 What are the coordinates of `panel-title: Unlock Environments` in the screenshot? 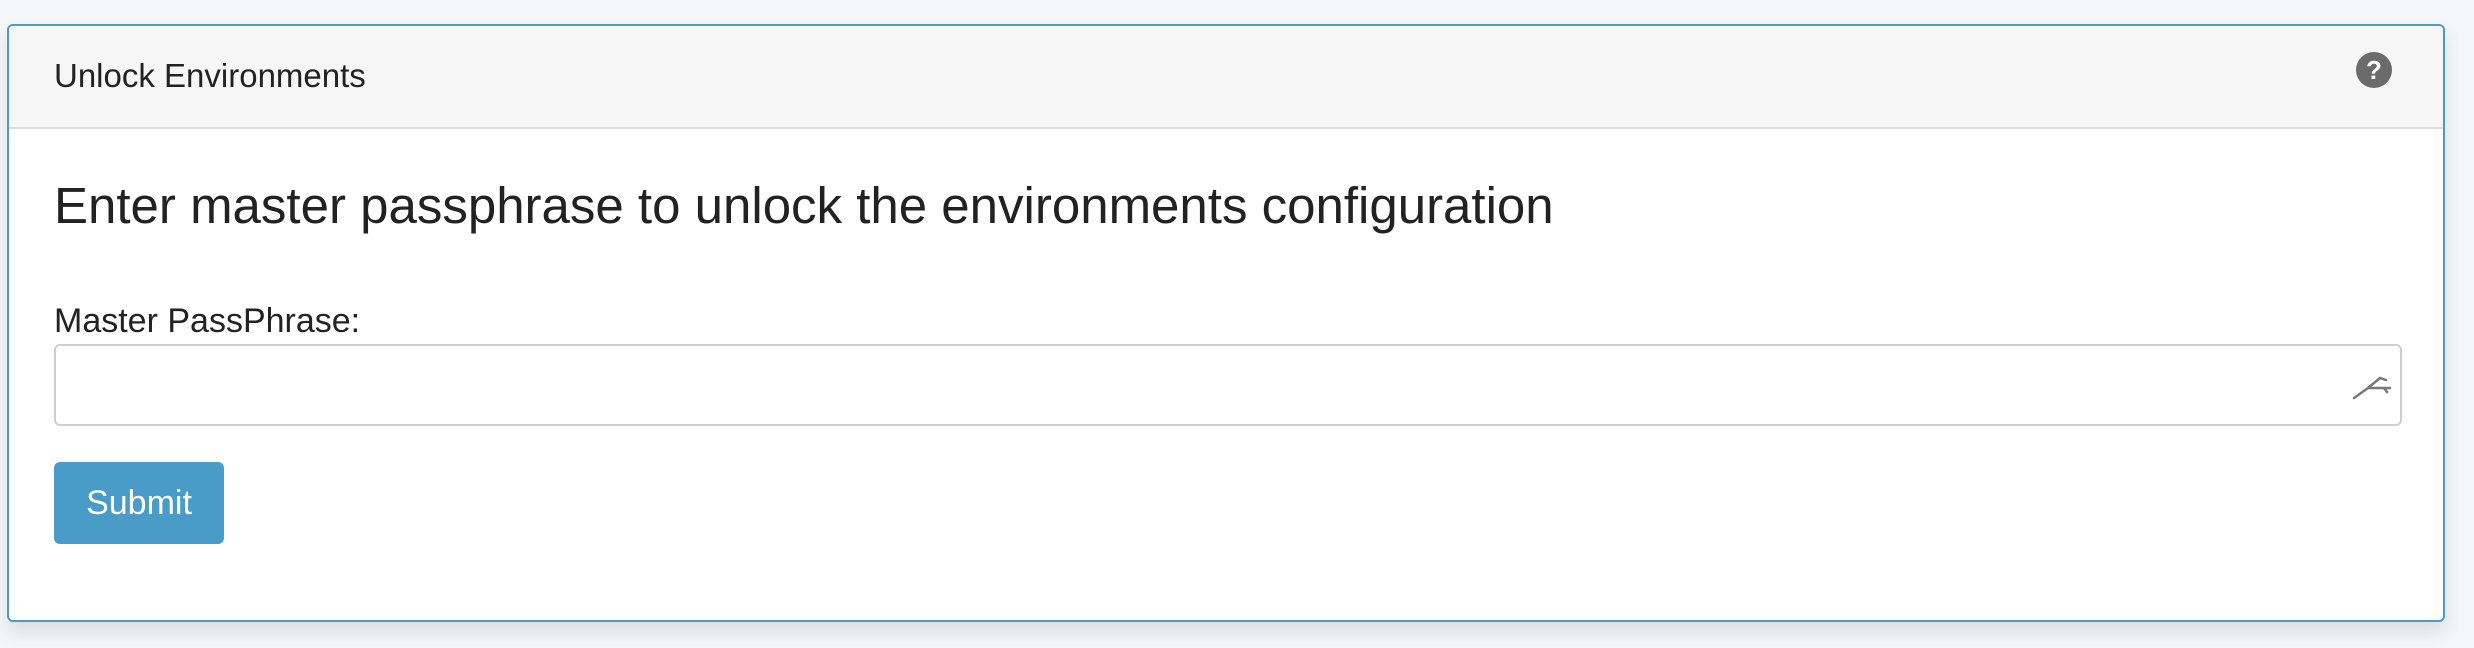 It's located at (210, 75).